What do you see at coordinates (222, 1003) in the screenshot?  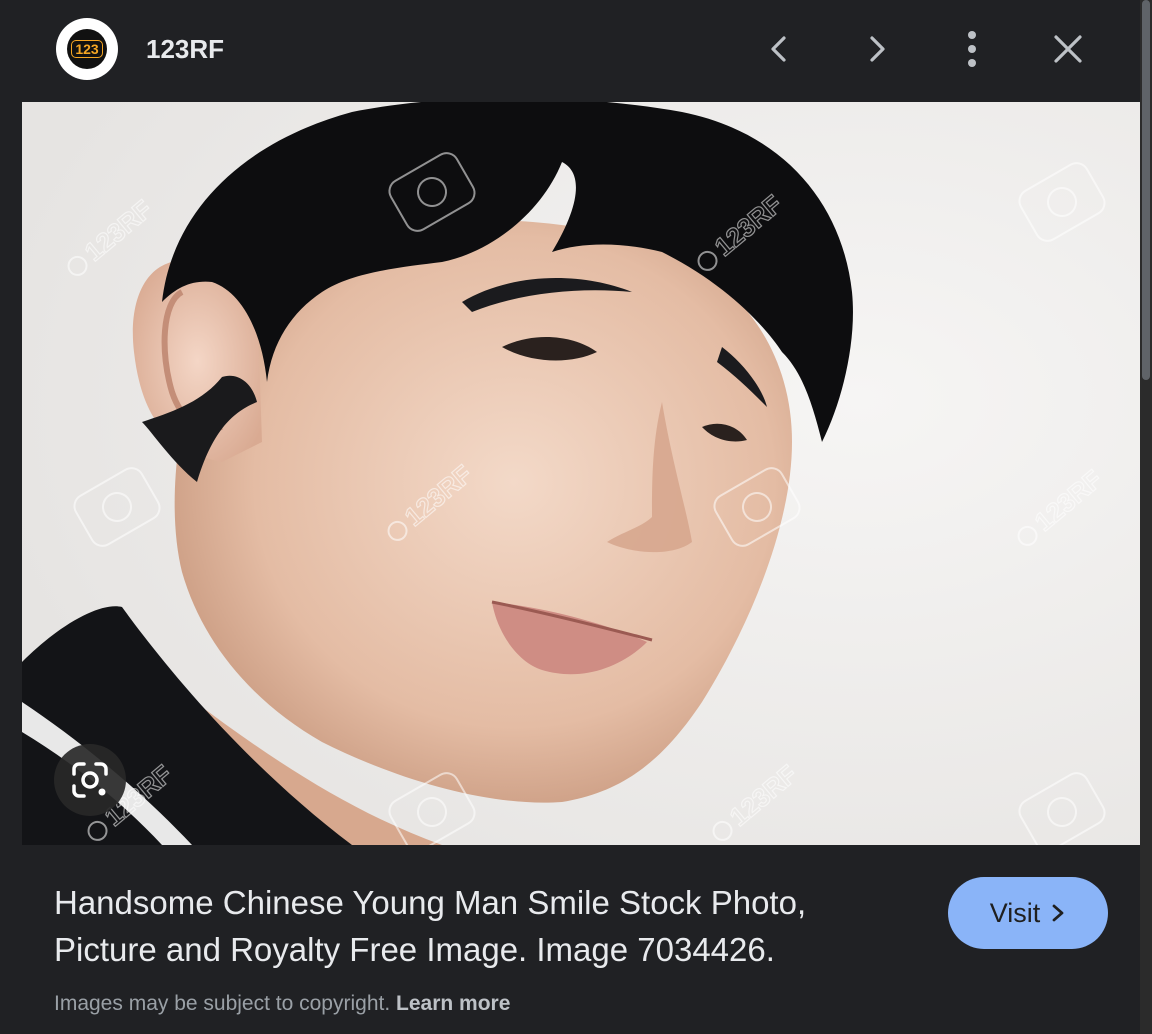 I see `copyright-text: Images may be subject to copyright.` at bounding box center [222, 1003].